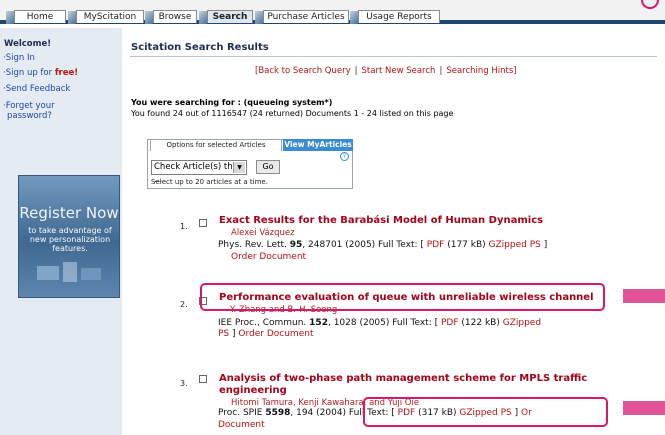 This screenshot has height=435, width=665. What do you see at coordinates (200, 47) in the screenshot?
I see `page-title: Scitation Search Results` at bounding box center [200, 47].